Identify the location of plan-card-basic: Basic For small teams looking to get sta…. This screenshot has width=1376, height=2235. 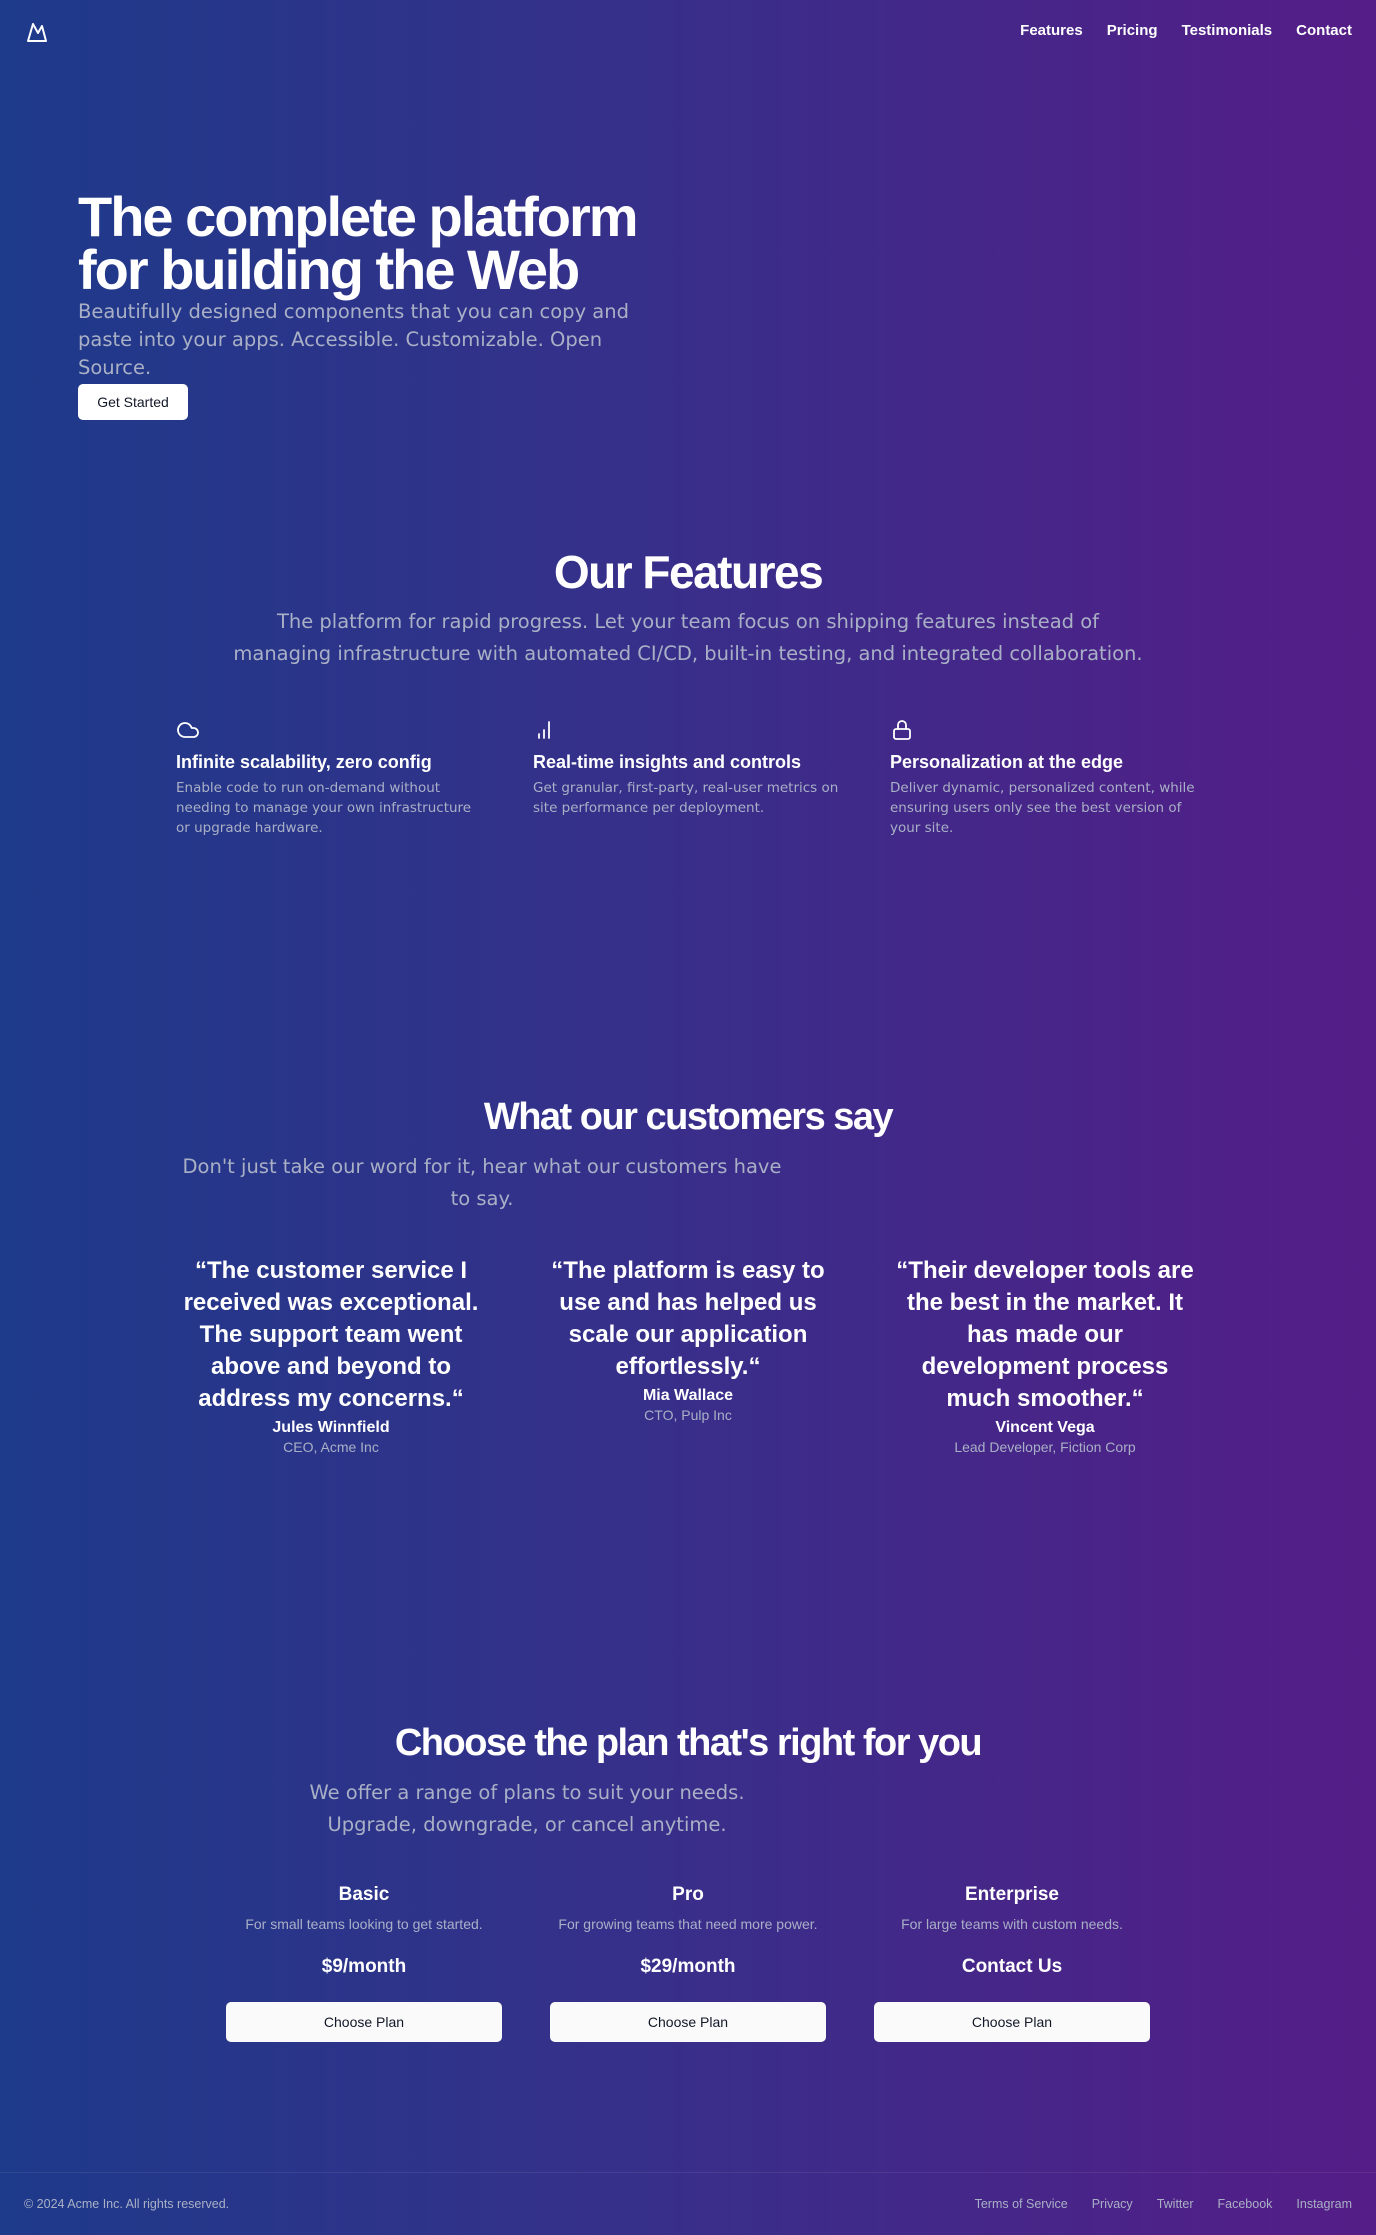
(364, 1963).